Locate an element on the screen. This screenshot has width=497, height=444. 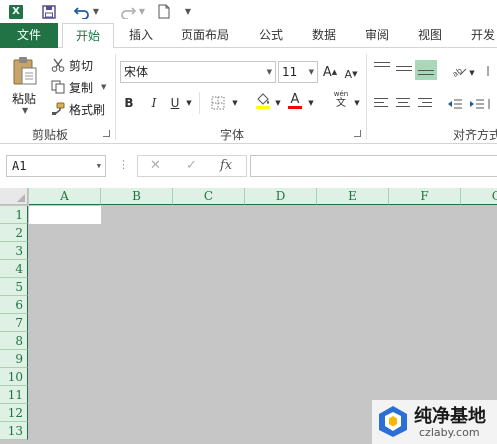
tab-developer: 开发 is located at coordinates (483, 35).